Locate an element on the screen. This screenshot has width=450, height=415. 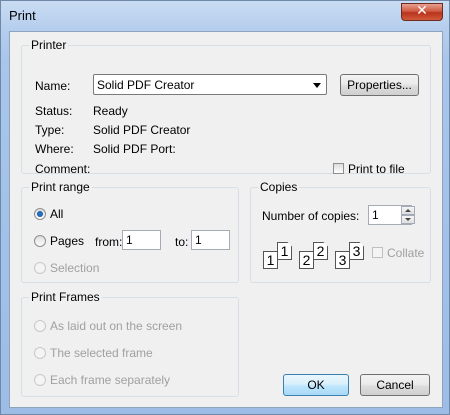
title-bar: Print ✕ is located at coordinates (225, 16).